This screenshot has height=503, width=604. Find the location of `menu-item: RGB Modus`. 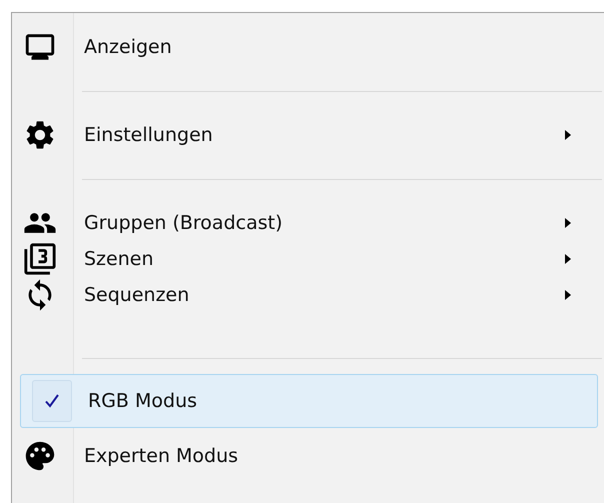

menu-item: RGB Modus is located at coordinates (309, 401).